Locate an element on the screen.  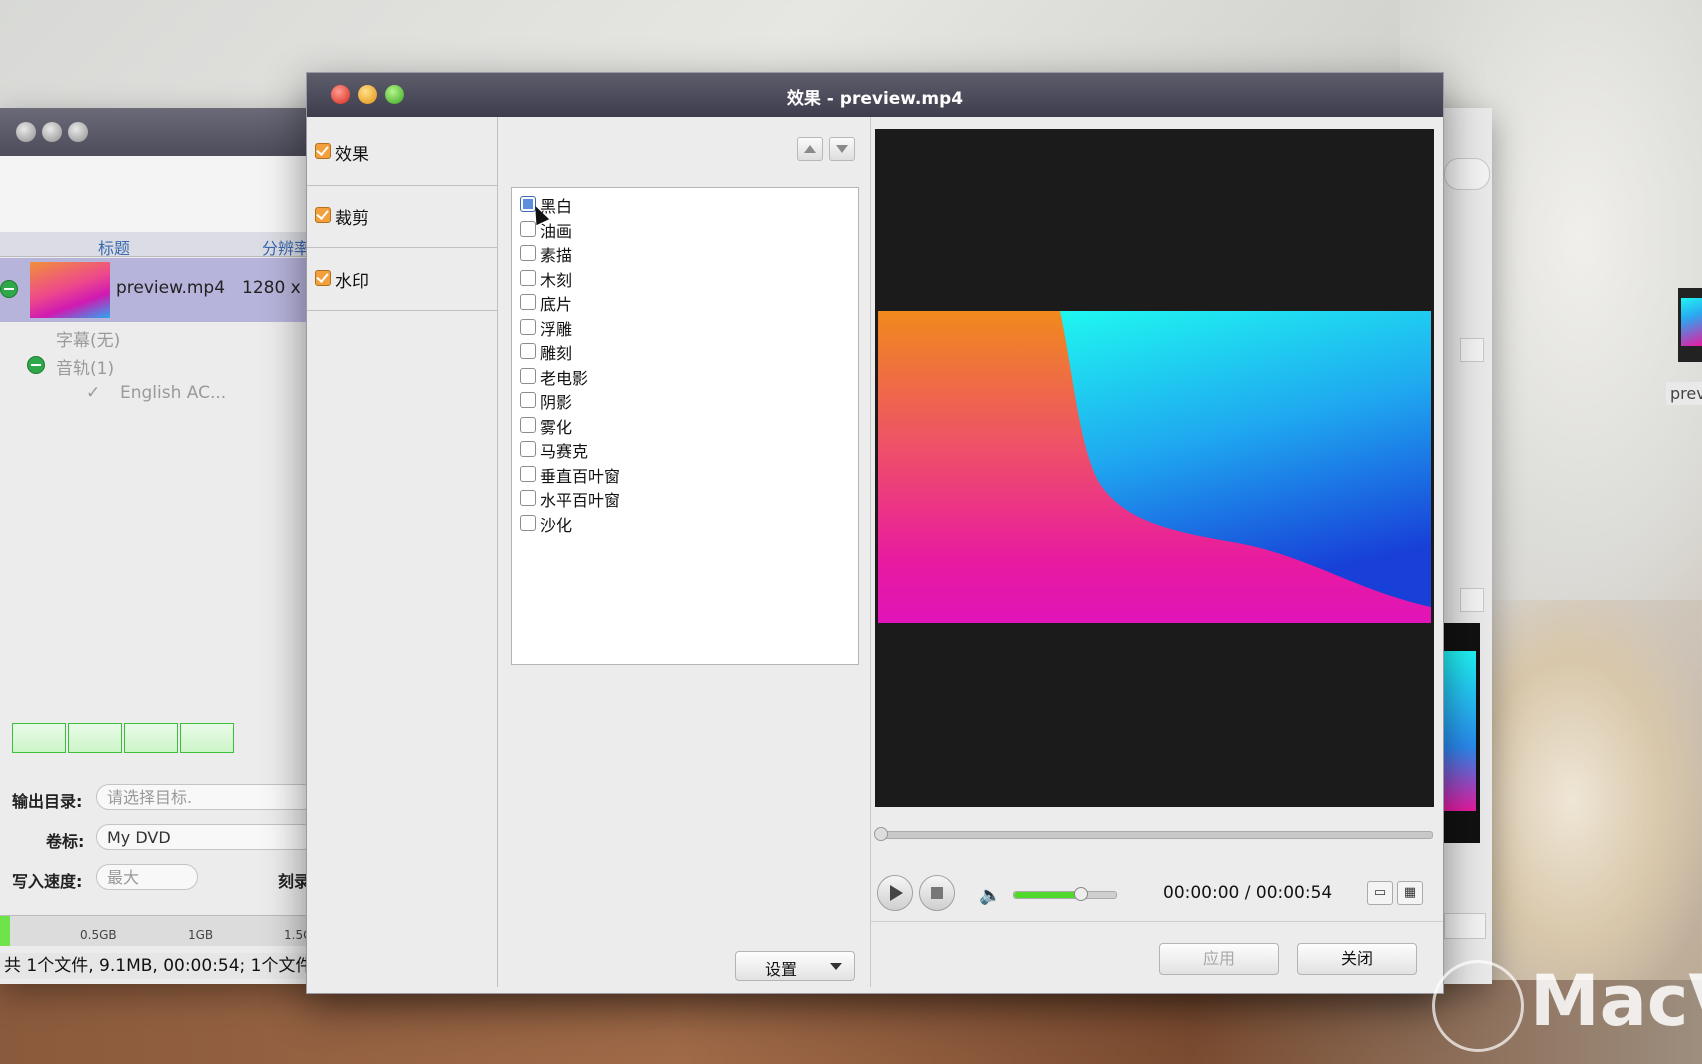
capacity-fill is located at coordinates (5, 931).